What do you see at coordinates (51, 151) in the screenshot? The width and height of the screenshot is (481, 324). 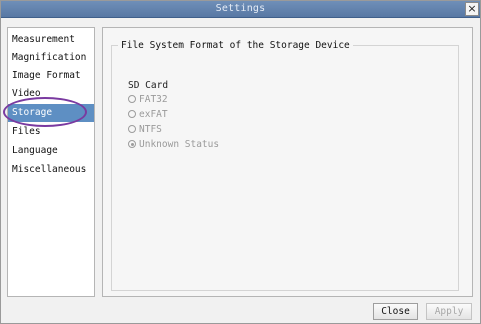 I see `sidebar-item-language: Language` at bounding box center [51, 151].